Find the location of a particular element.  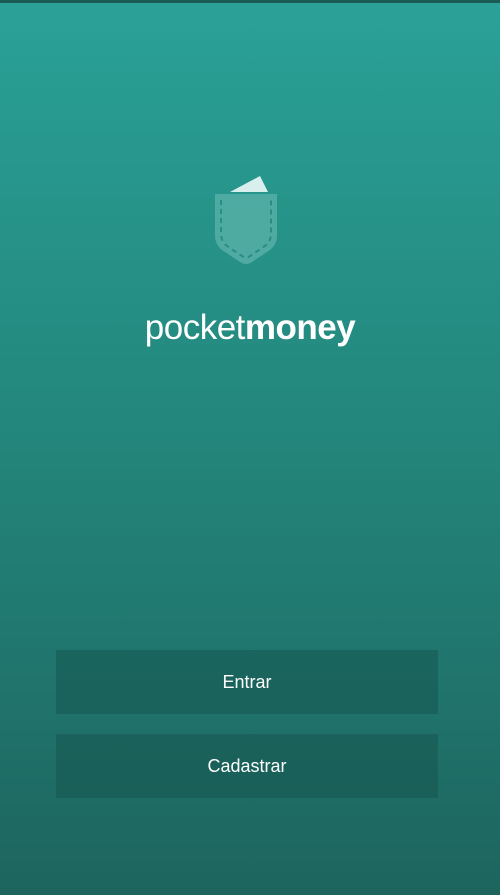

app-logo-wordmark: pocketmoney is located at coordinates (250, 328).